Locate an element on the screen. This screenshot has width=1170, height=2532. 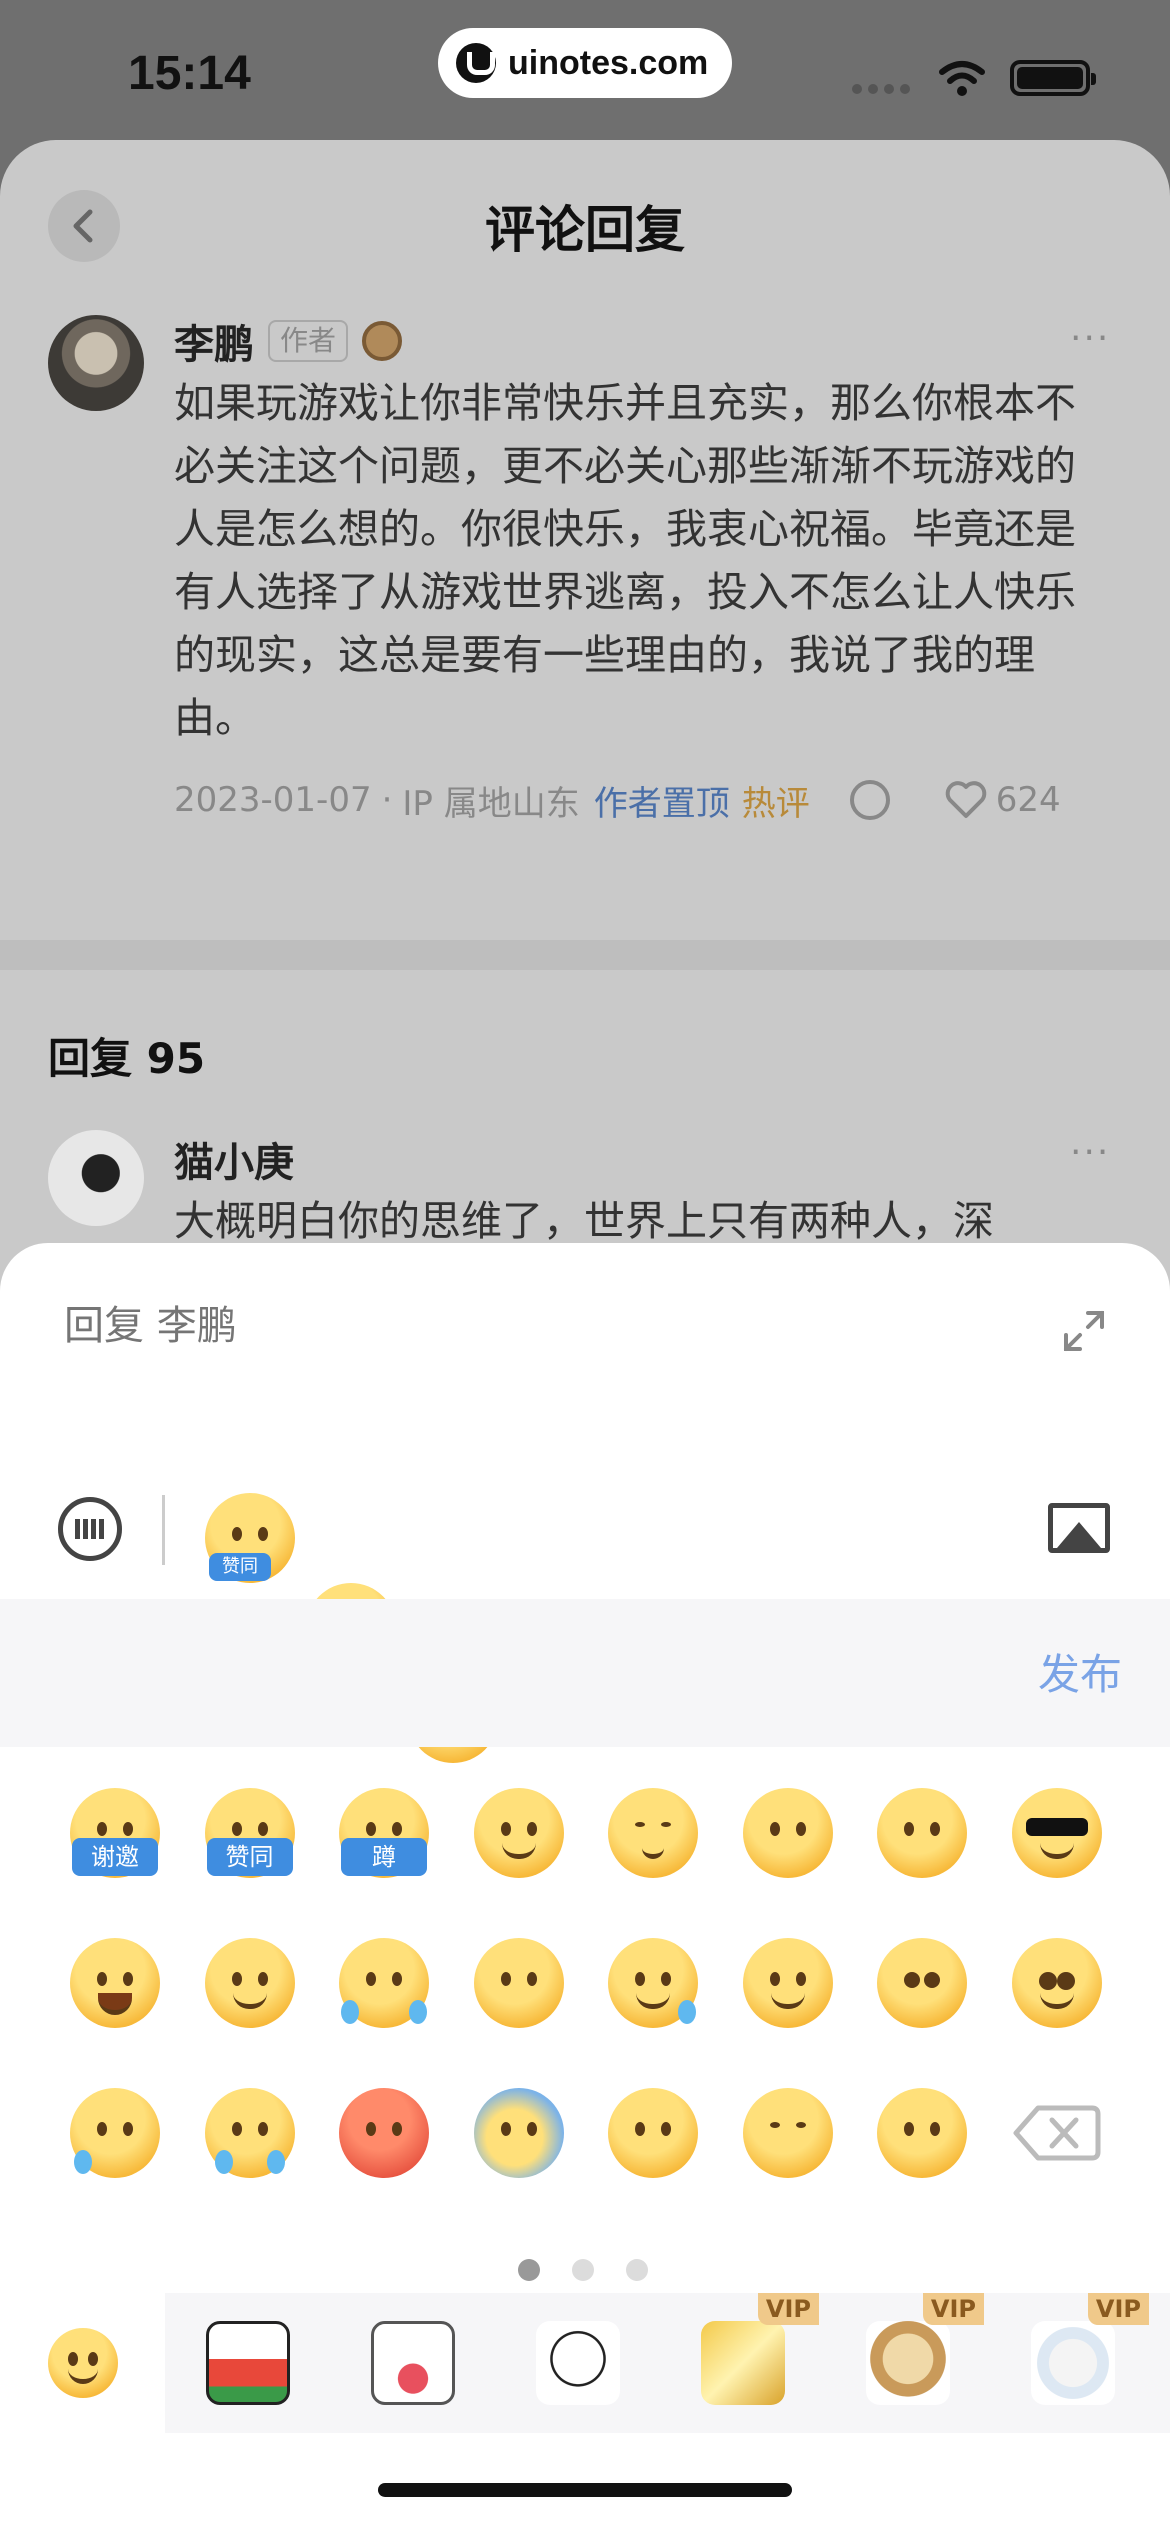
reply-bubble-icon is located at coordinates (869, 800).